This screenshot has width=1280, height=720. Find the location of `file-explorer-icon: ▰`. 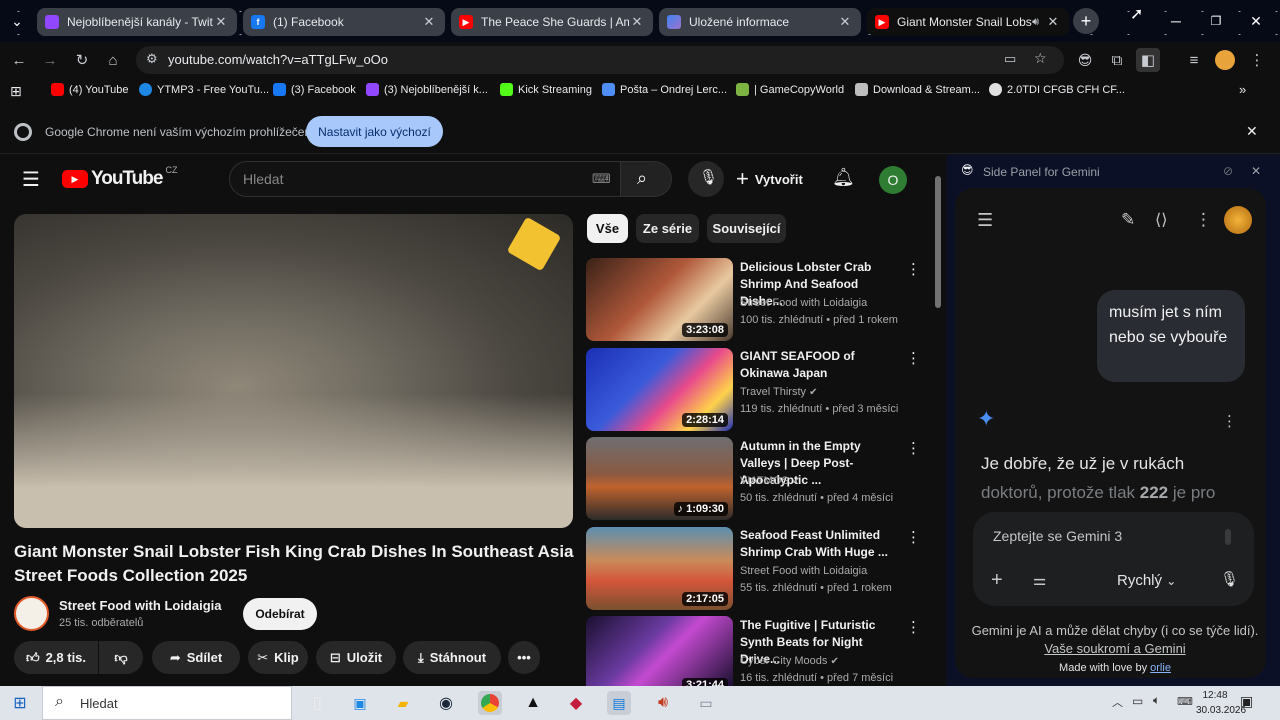

file-explorer-icon: ▰ is located at coordinates (403, 703).